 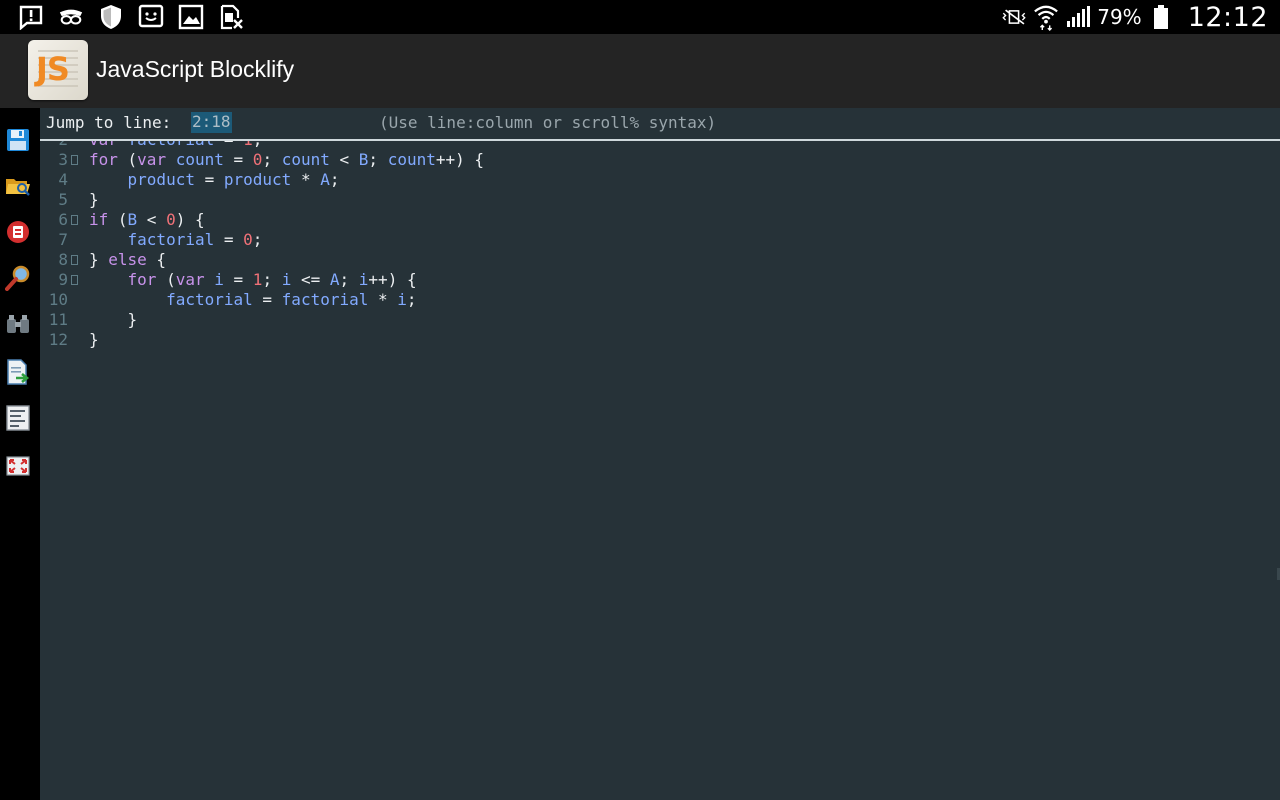 I want to click on code-token: <, so click(x=344, y=159).